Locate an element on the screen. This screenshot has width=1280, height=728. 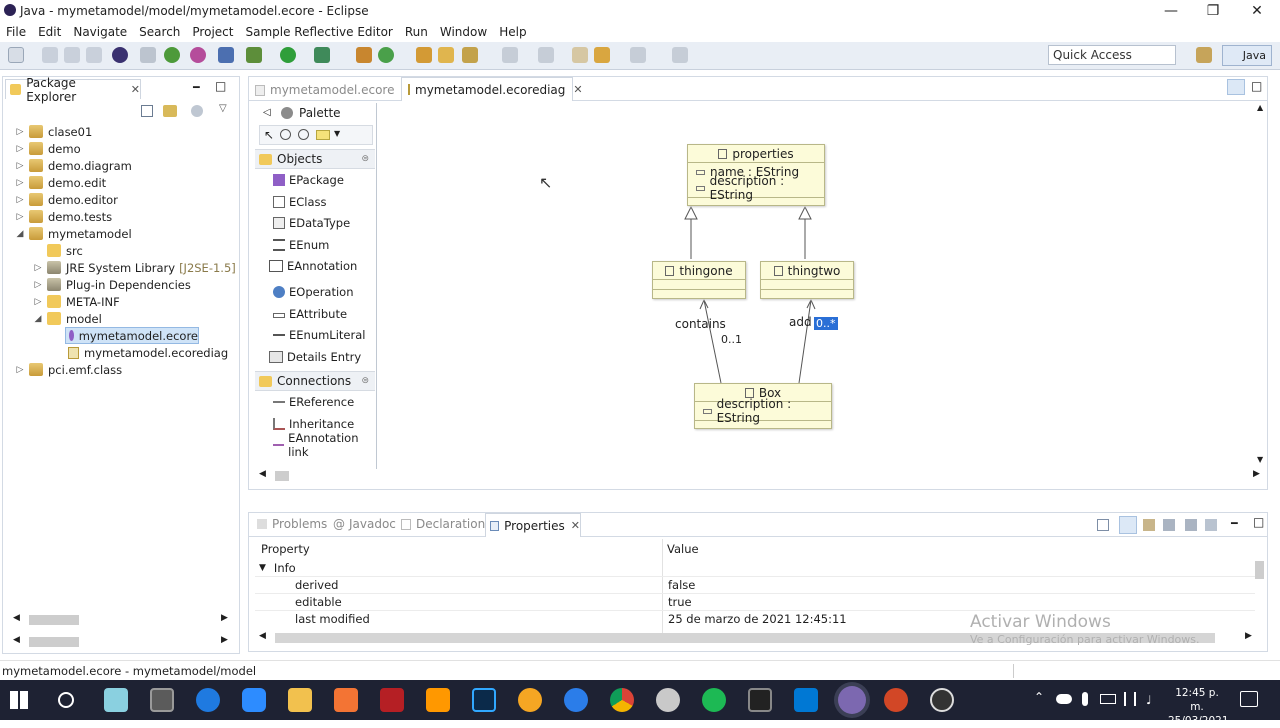
property-row-derived: derived false is located at coordinates (755, 584).